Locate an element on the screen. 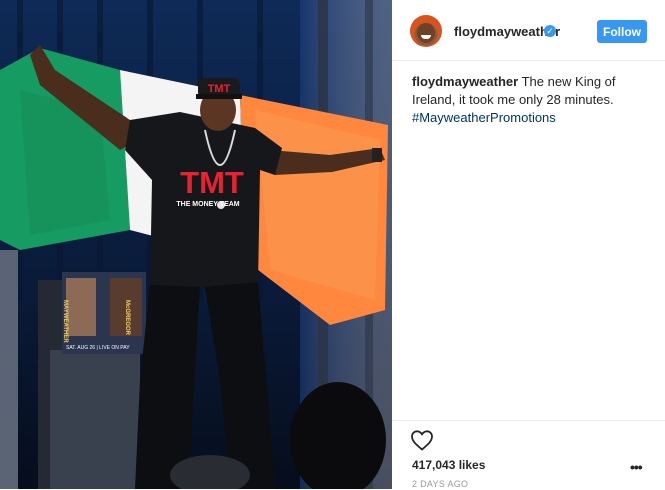 This screenshot has width=665, height=490. heart-icon is located at coordinates (422, 440).